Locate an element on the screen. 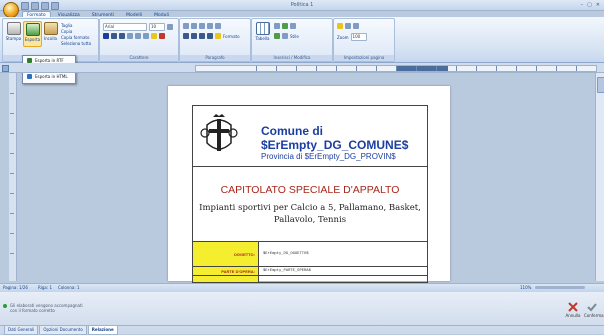  incolla-label: Incolla is located at coordinates (50, 38).